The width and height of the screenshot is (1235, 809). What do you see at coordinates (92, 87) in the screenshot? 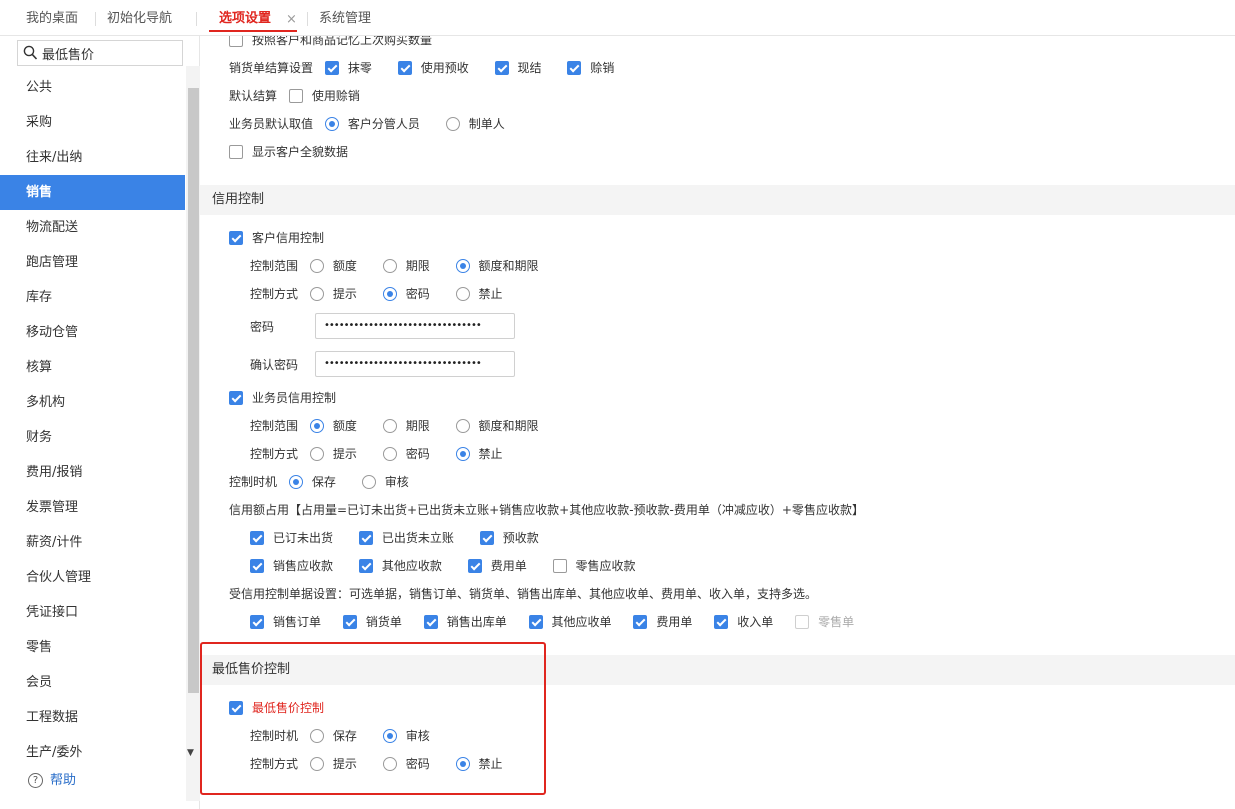
I see `sidebar-item: 公共` at bounding box center [92, 87].